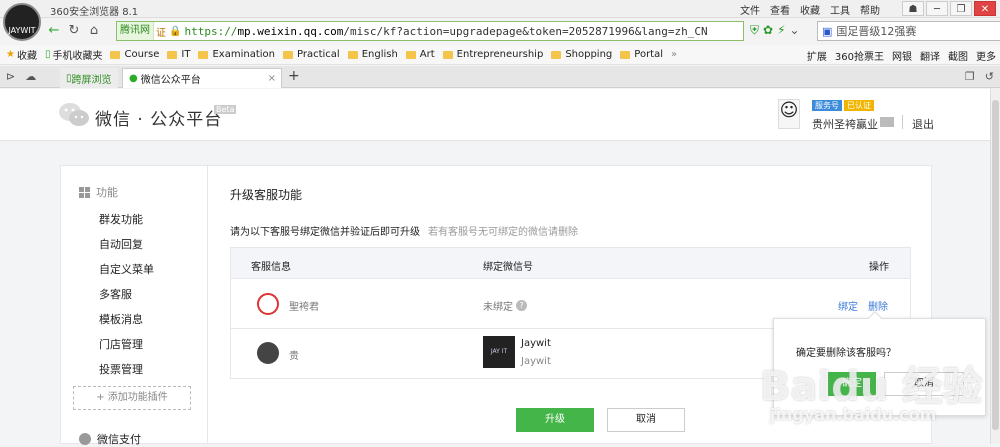  Describe the element at coordinates (85, 439) in the screenshot. I see `pay-icon` at that location.